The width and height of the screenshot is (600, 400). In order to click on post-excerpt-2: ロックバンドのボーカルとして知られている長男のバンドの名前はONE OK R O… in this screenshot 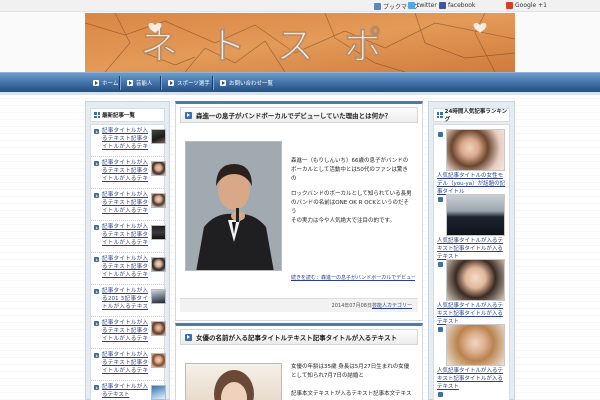, I will do `click(351, 203)`.